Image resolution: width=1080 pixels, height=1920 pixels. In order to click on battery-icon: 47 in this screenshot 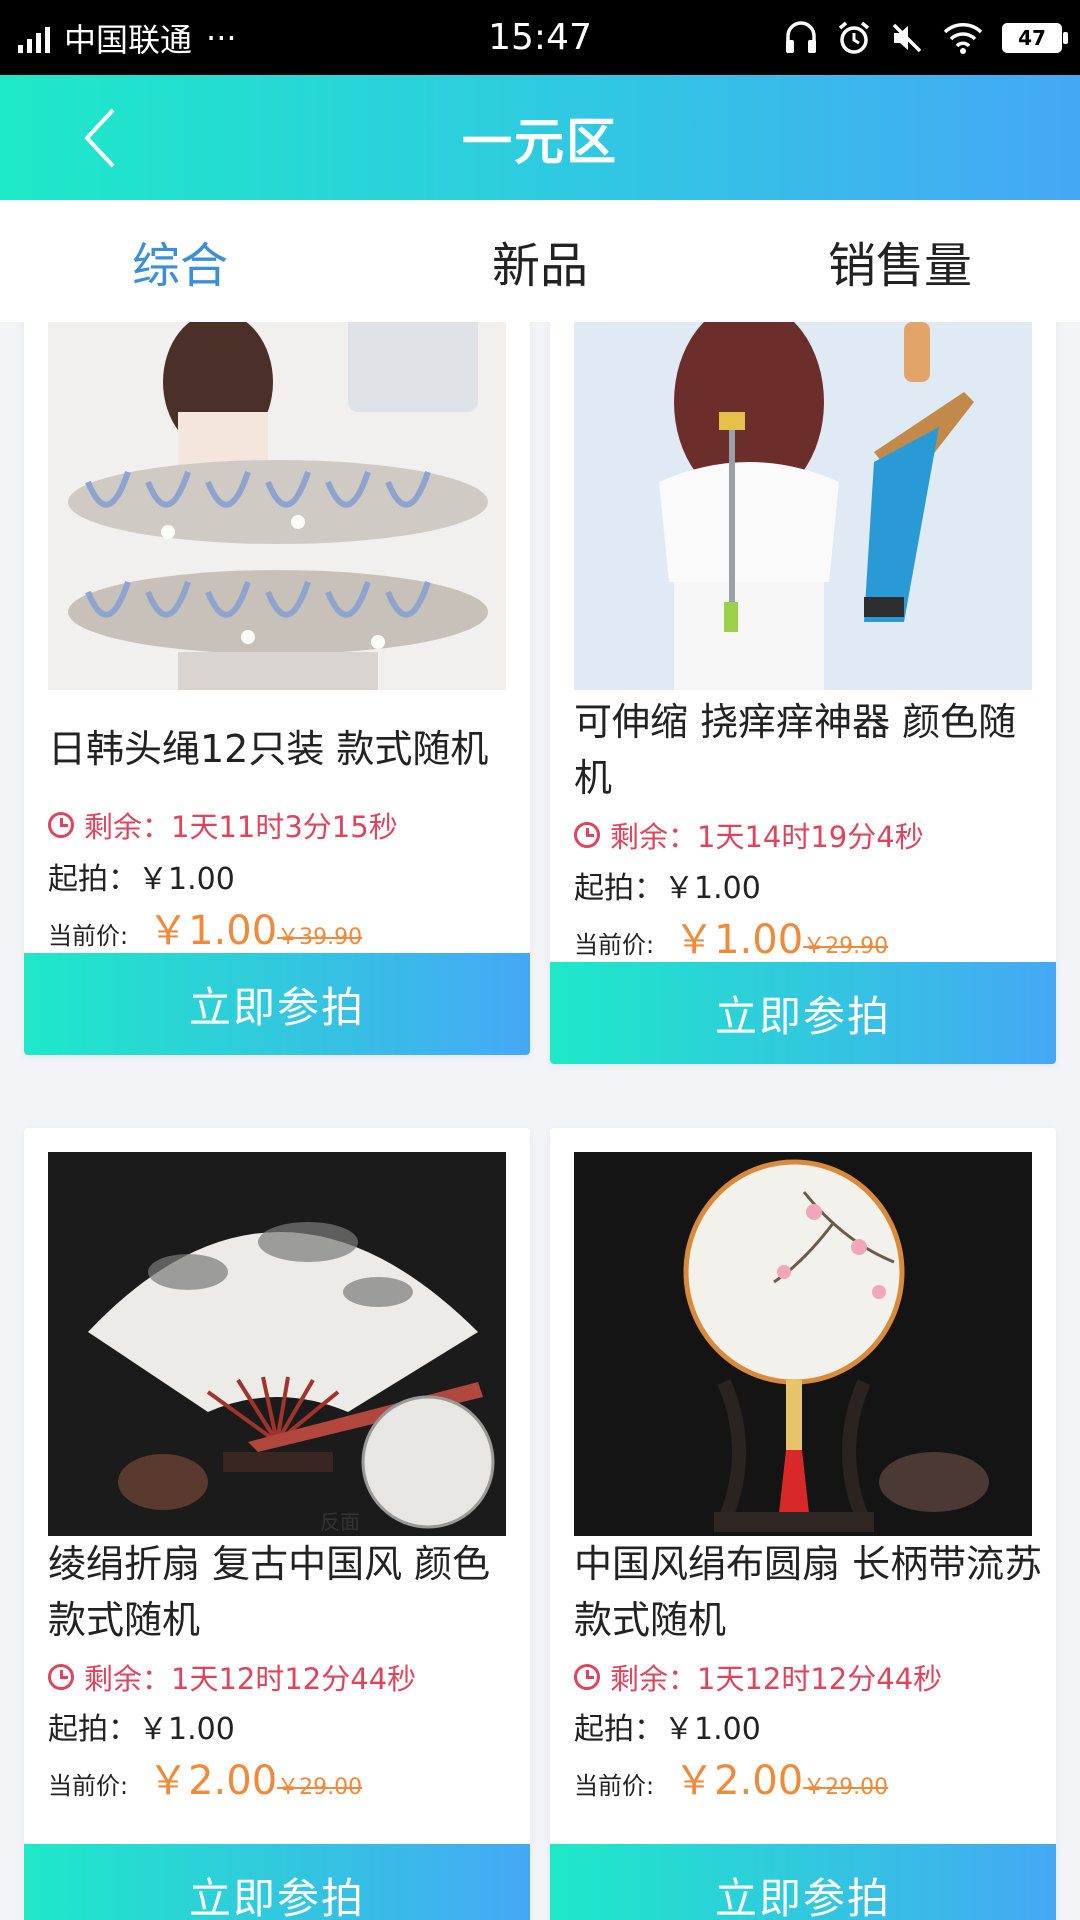, I will do `click(1035, 37)`.